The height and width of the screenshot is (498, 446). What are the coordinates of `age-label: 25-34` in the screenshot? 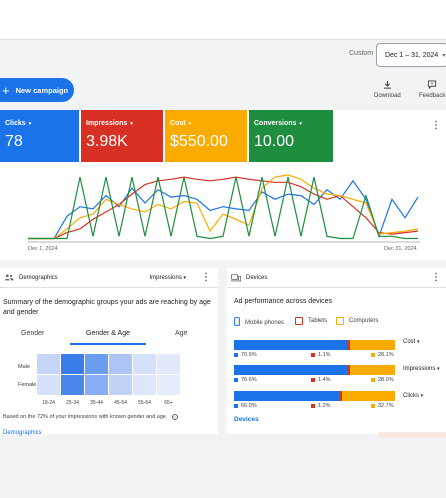 It's located at (72, 403).